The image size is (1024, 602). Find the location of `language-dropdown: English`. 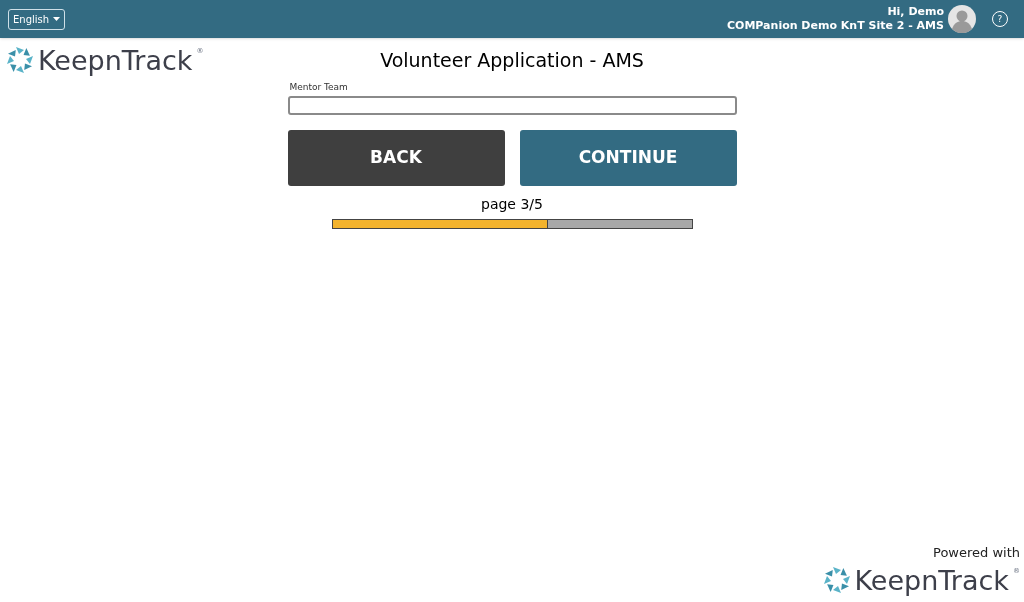

language-dropdown: English is located at coordinates (37, 19).